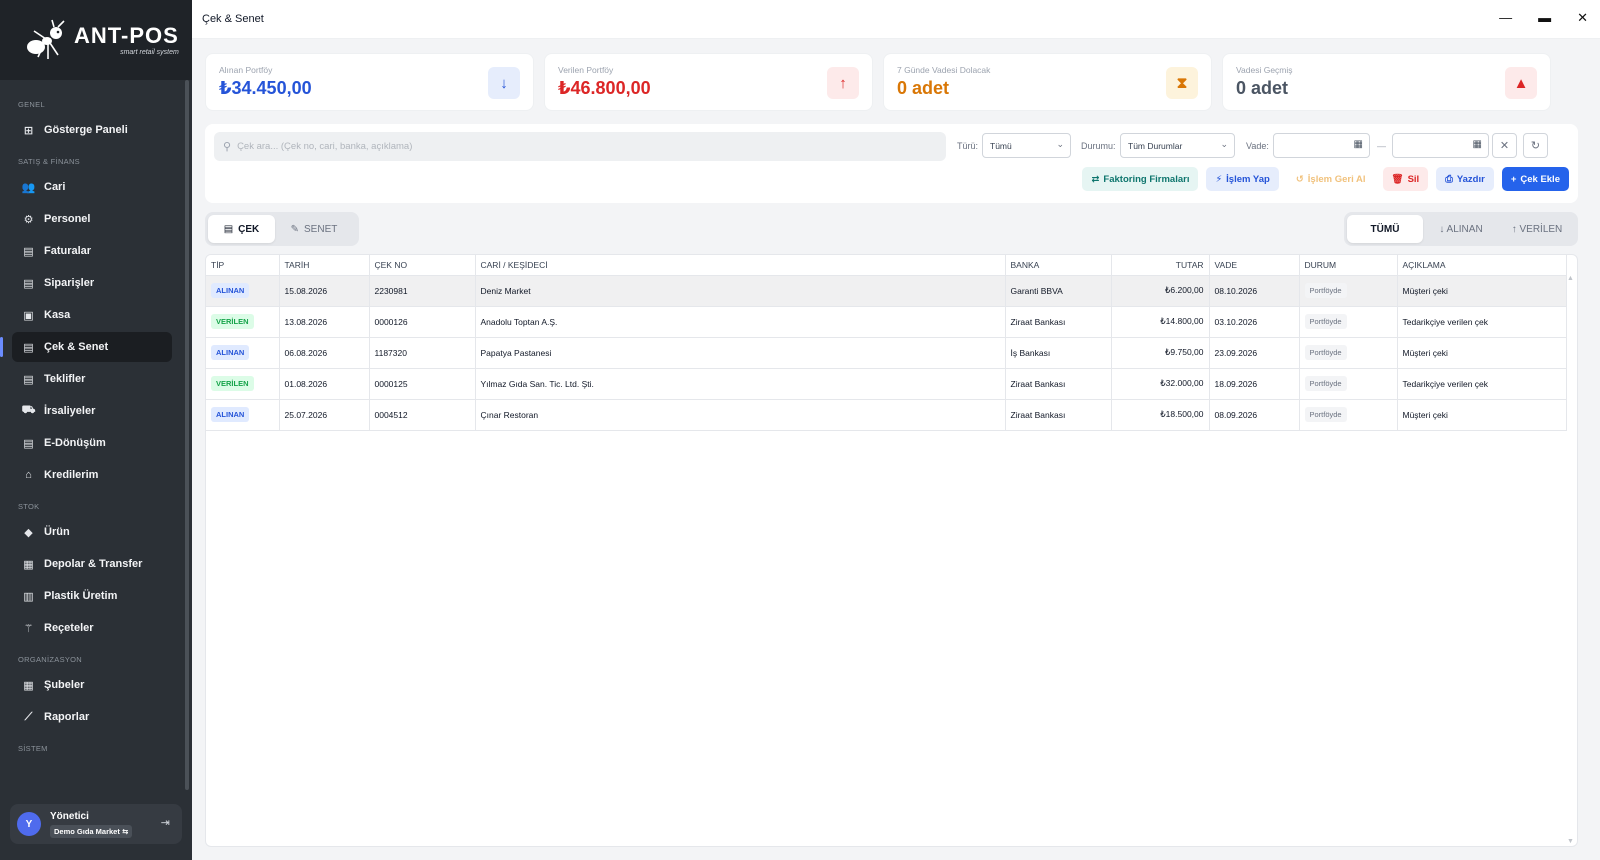  What do you see at coordinates (740, 265) in the screenshot?
I see `column-header: CARİ / KEŞİDECİ` at bounding box center [740, 265].